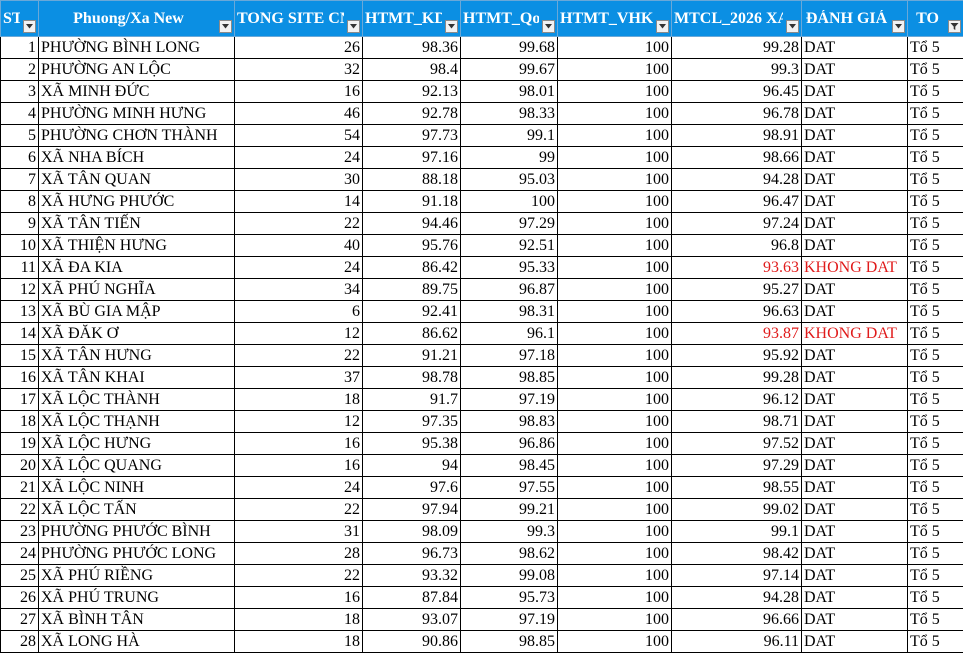 The height and width of the screenshot is (653, 963). What do you see at coordinates (137, 488) in the screenshot?
I see `cell-phuong-xa: XÃ LỘC NINH` at bounding box center [137, 488].